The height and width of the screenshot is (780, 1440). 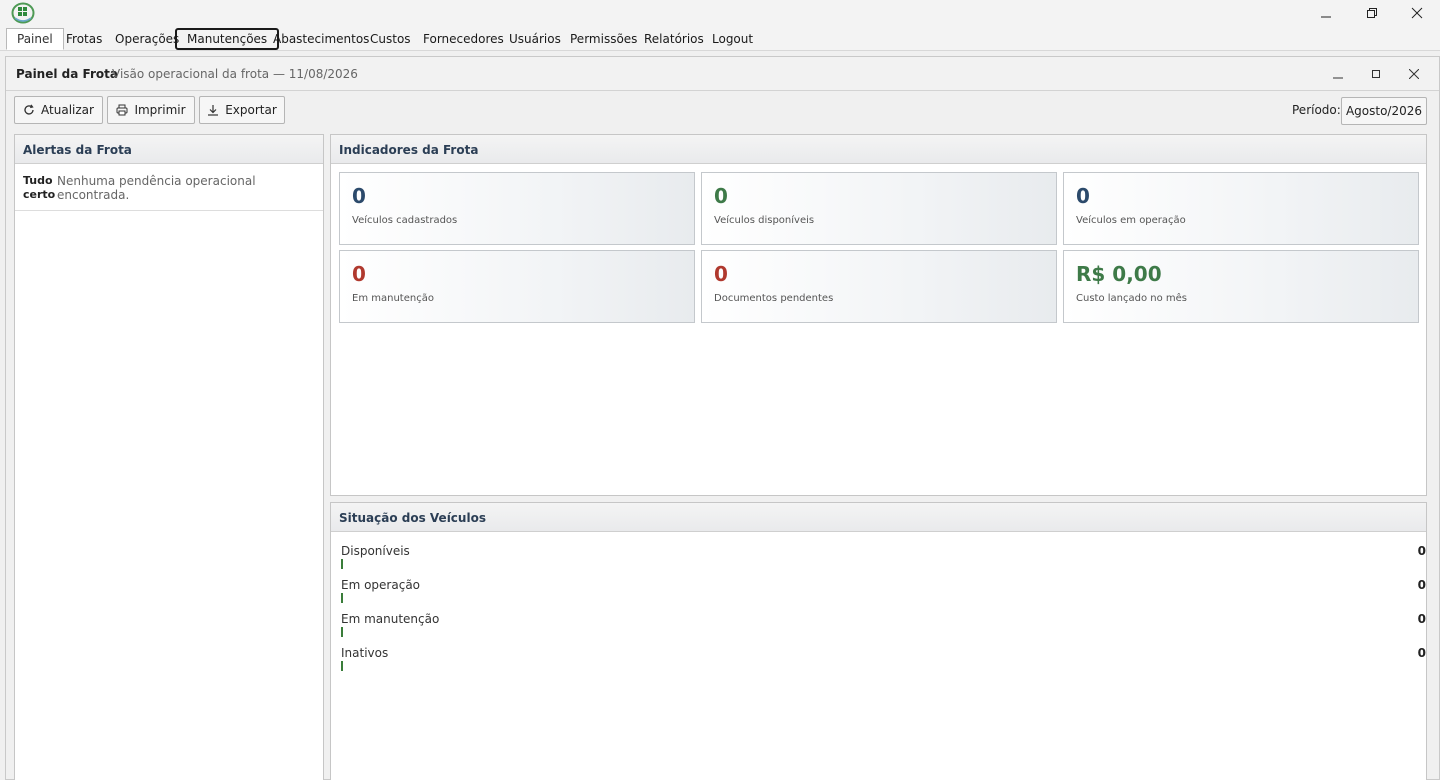 What do you see at coordinates (23, 13) in the screenshot?
I see `app-logo-icon` at bounding box center [23, 13].